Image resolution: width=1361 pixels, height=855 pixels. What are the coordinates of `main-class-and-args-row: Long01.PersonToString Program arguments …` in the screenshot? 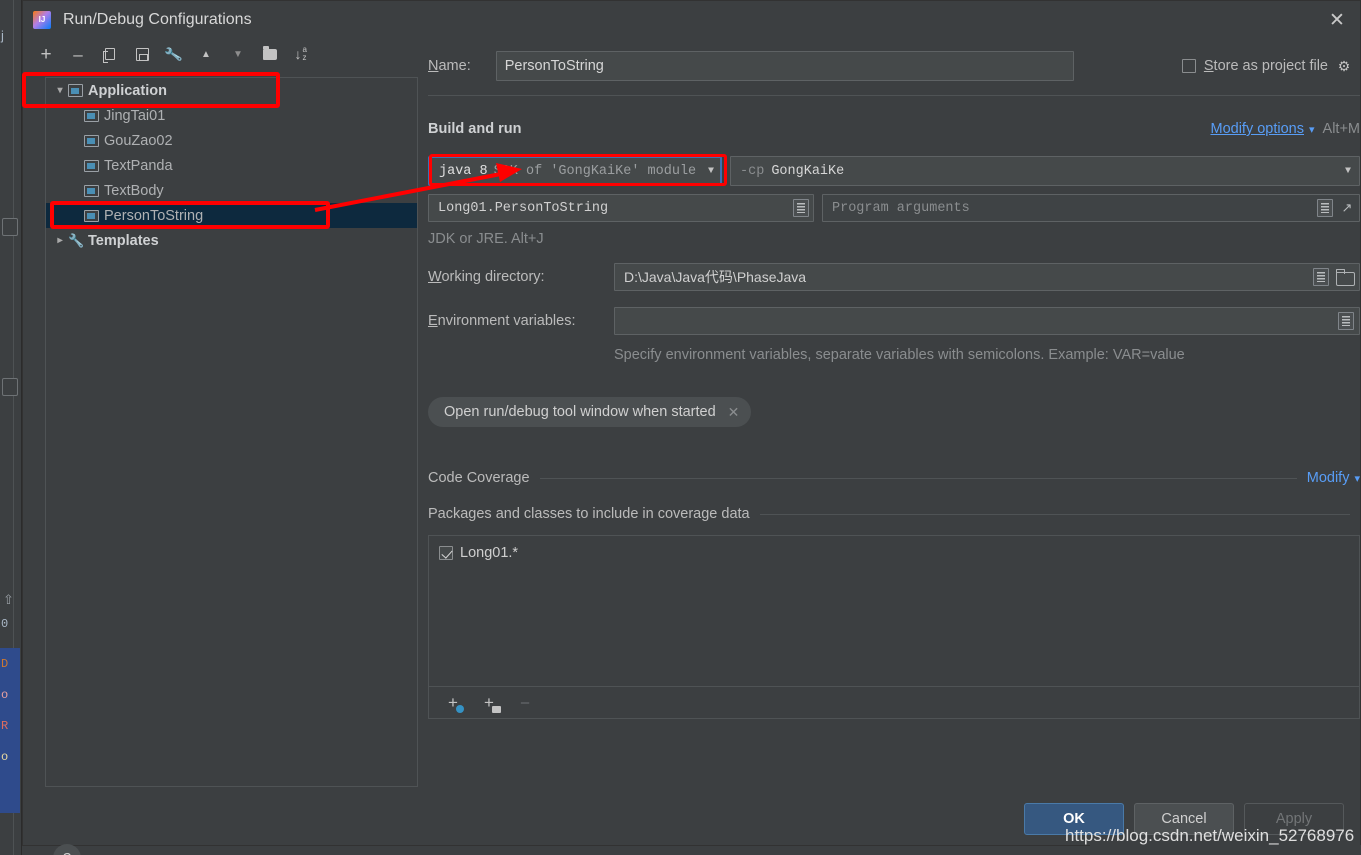 It's located at (894, 208).